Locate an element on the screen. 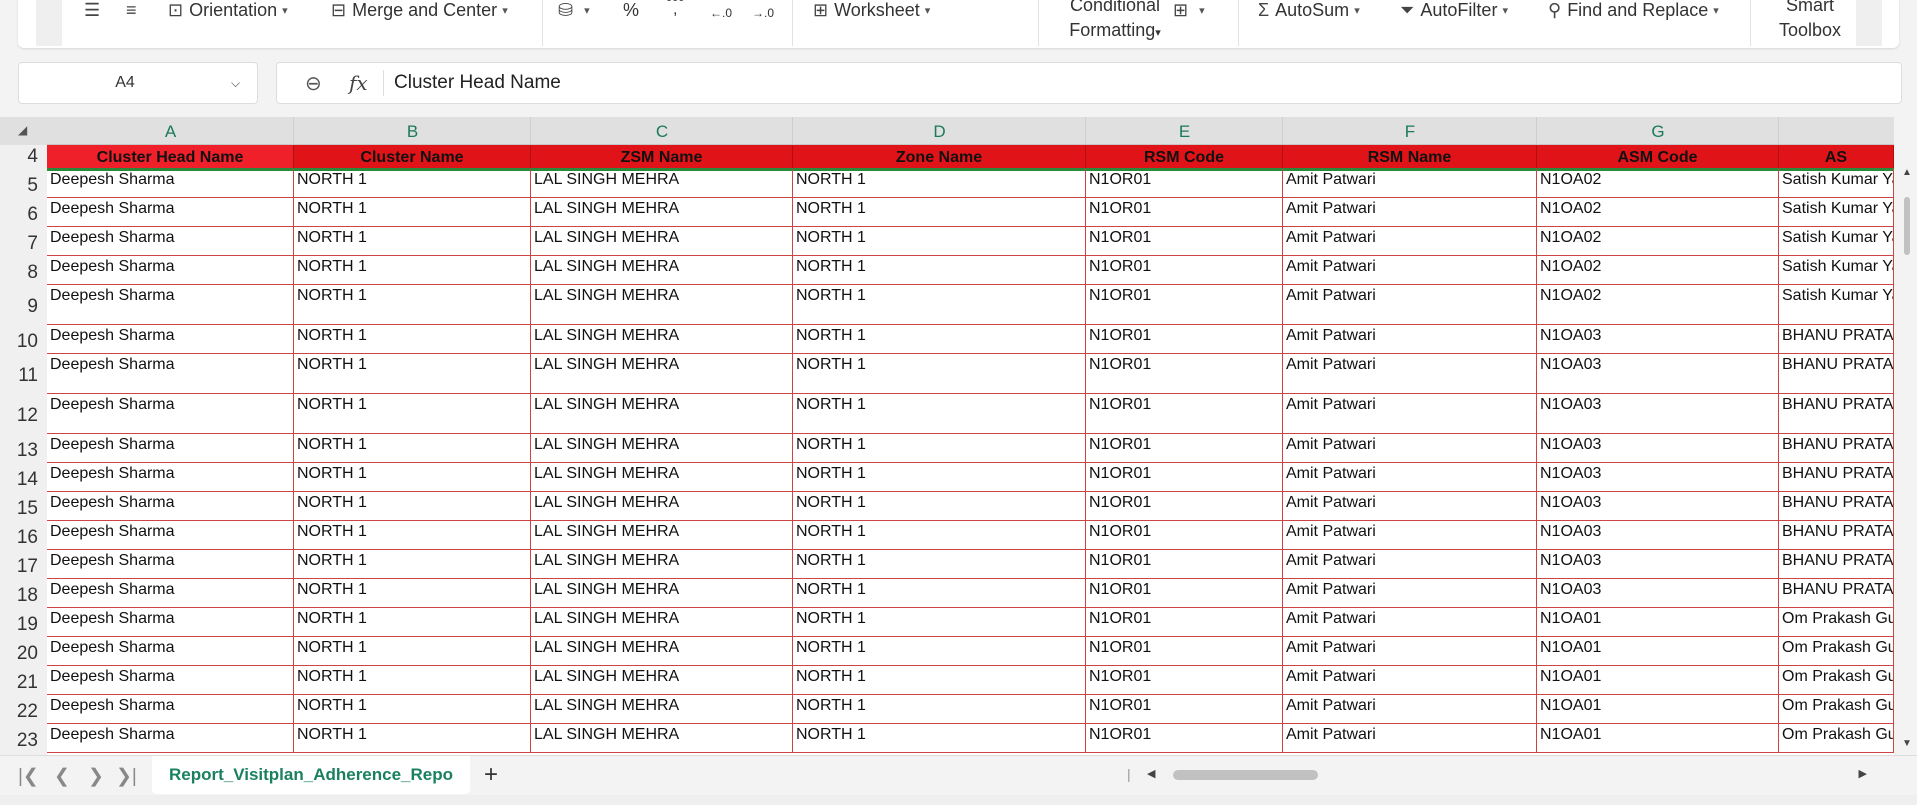 The image size is (1917, 805). row-header: 16 is located at coordinates (19, 537).